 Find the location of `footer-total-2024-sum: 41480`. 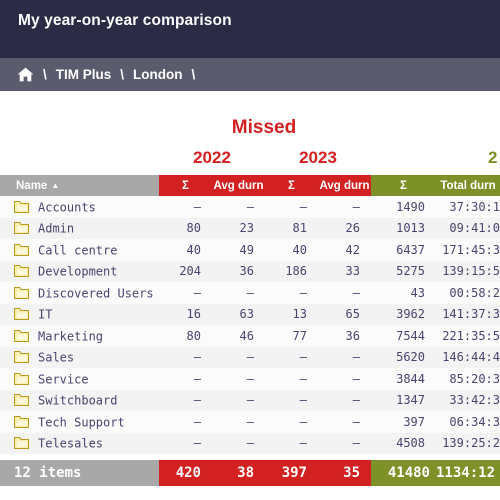

footer-total-2024-sum: 41480 is located at coordinates (403, 473).